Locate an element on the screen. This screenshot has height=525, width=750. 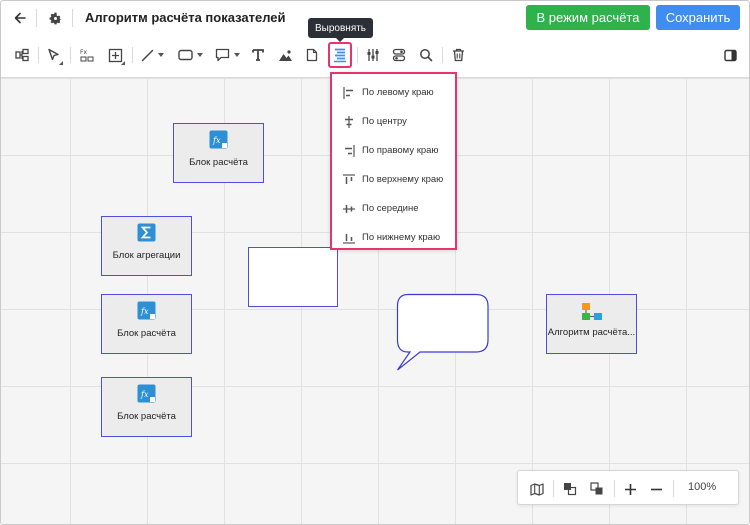
send-backward-button is located at coordinates (597, 489).